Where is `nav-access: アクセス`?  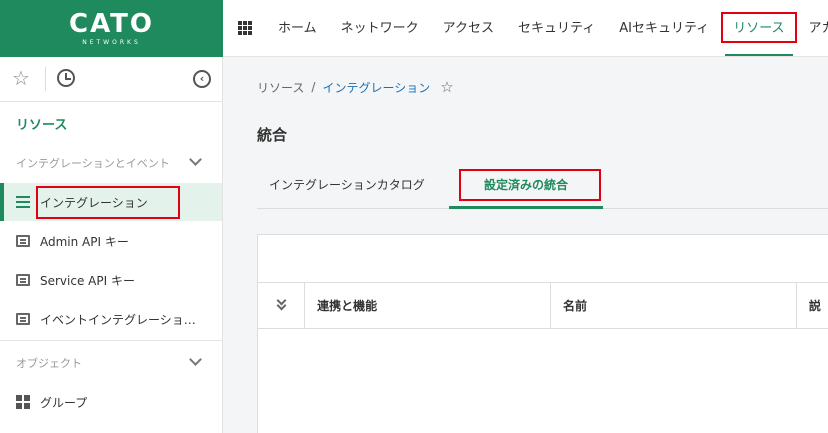 nav-access: アクセス is located at coordinates (468, 28).